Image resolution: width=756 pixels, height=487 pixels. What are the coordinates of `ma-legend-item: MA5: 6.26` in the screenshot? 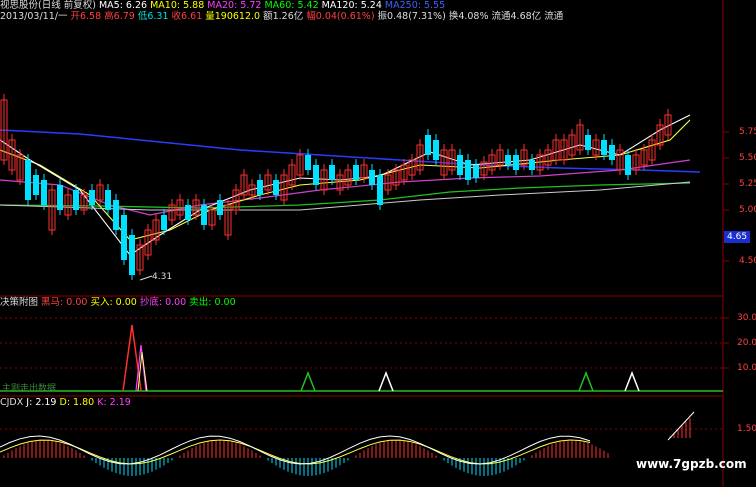 It's located at (123, 5).